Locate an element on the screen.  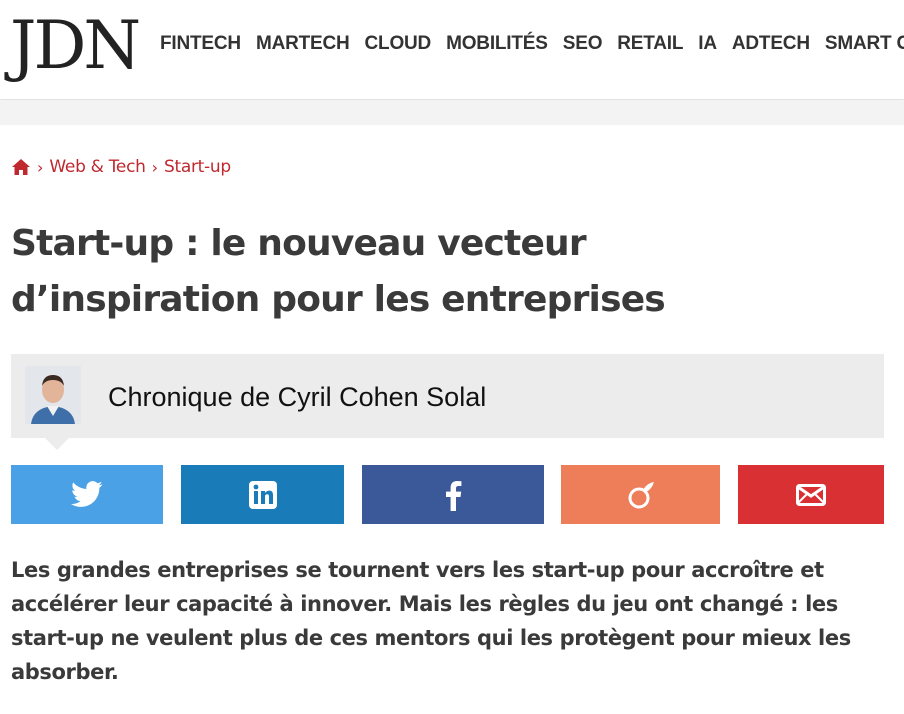
header-divider-band is located at coordinates (452, 113).